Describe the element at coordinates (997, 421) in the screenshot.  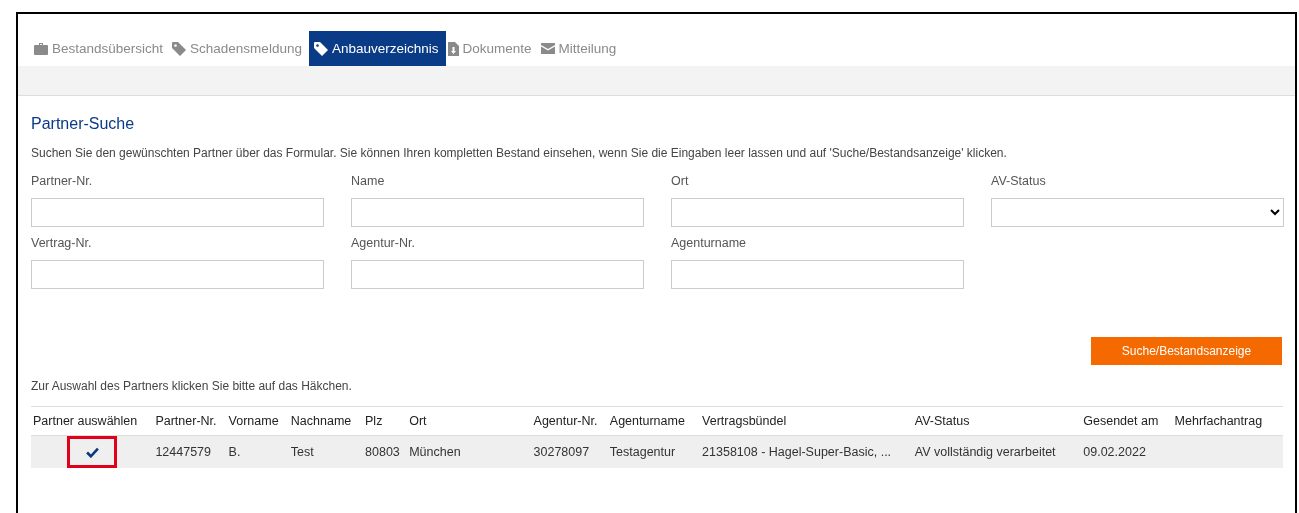
I see `column-header: AV-Status` at that location.